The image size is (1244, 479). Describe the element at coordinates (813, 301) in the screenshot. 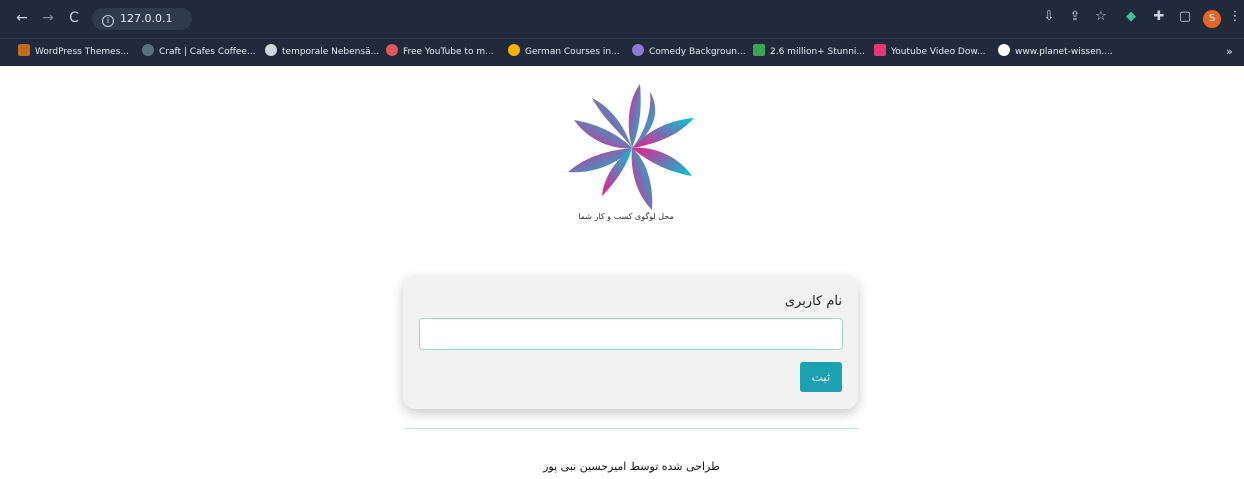

I see `username-label: نام کاربری` at that location.